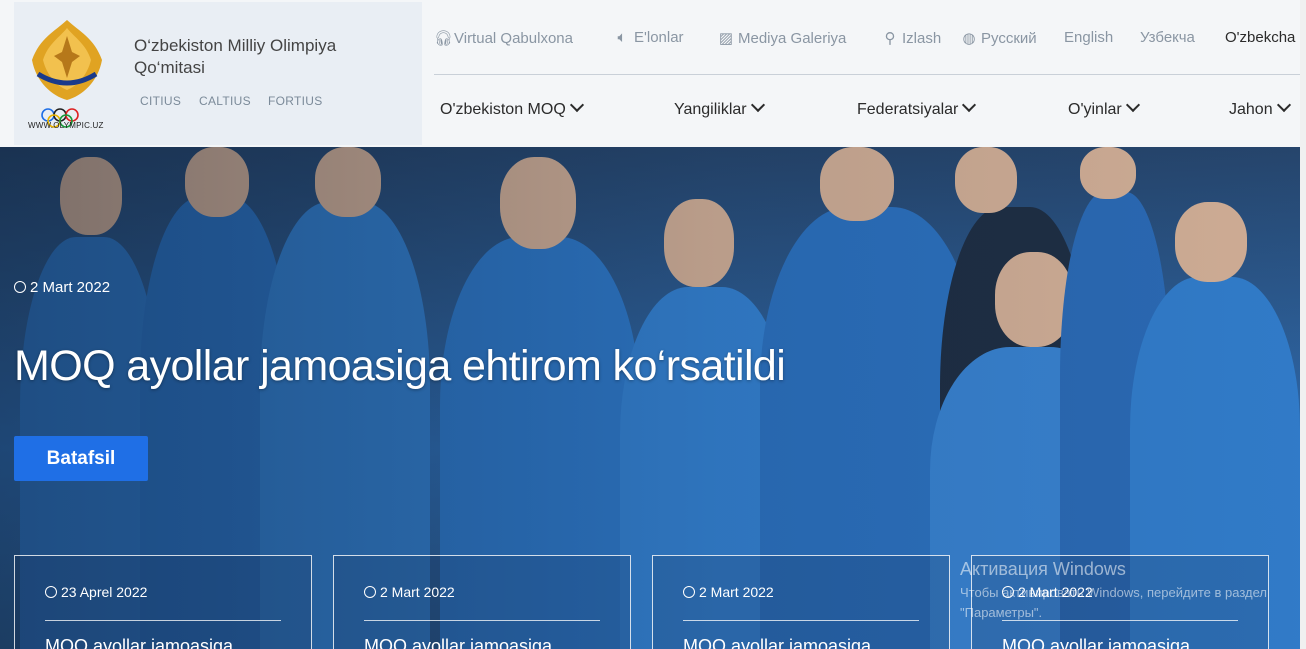  Describe the element at coordinates (512, 108) in the screenshot. I see `nav-uzbekistan-moq: O'zbekiston MOQ` at that location.